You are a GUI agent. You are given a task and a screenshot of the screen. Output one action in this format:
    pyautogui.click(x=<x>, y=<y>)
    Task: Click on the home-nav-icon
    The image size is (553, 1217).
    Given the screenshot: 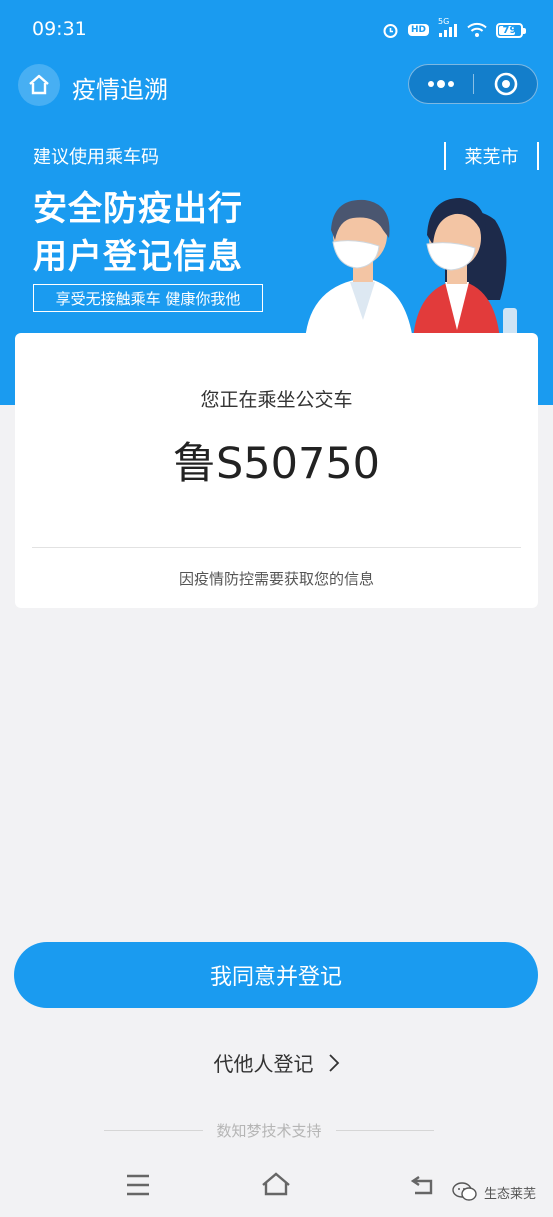 What is the action you would take?
    pyautogui.click(x=276, y=1185)
    